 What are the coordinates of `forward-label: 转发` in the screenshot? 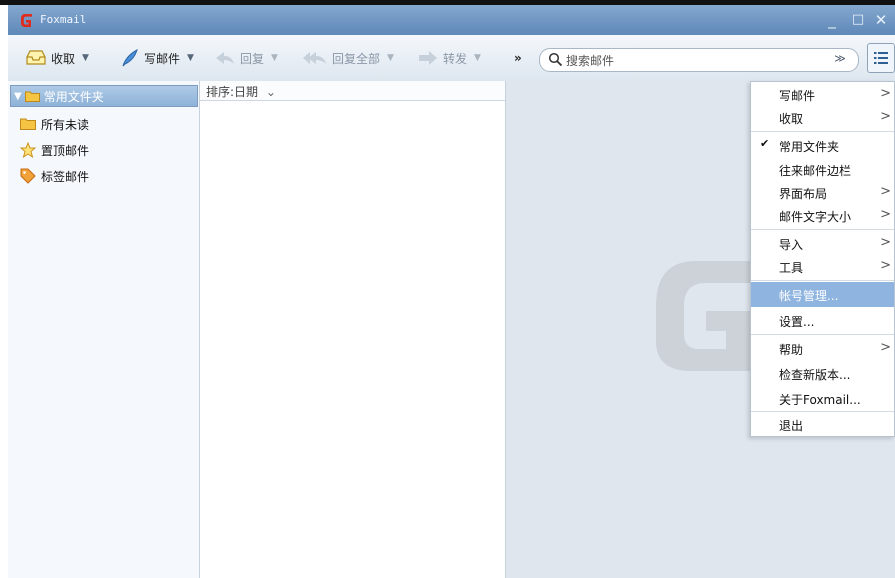 It's located at (455, 58).